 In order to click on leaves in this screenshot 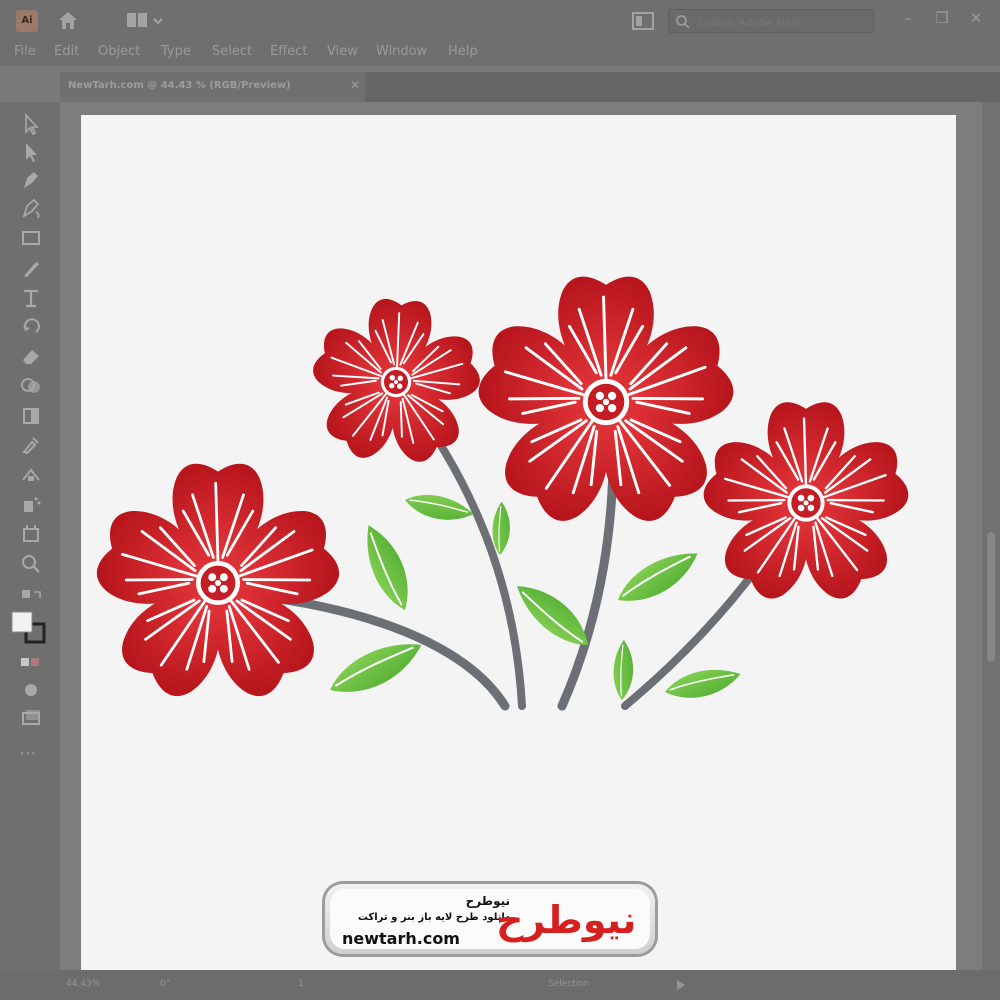, I will do `click(532, 593)`.